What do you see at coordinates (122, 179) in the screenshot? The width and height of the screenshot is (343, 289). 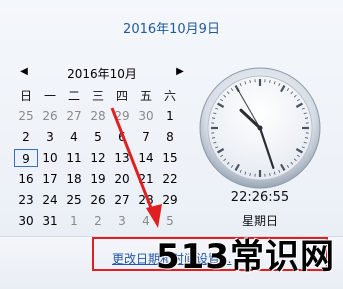 I see `calendar-day: 20` at bounding box center [122, 179].